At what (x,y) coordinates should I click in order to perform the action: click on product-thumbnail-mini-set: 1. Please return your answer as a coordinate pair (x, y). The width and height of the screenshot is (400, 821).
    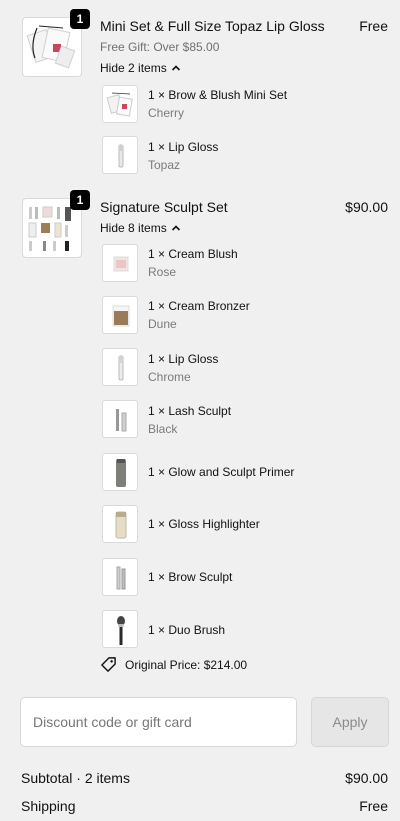
    Looking at the image, I should click on (56, 43).